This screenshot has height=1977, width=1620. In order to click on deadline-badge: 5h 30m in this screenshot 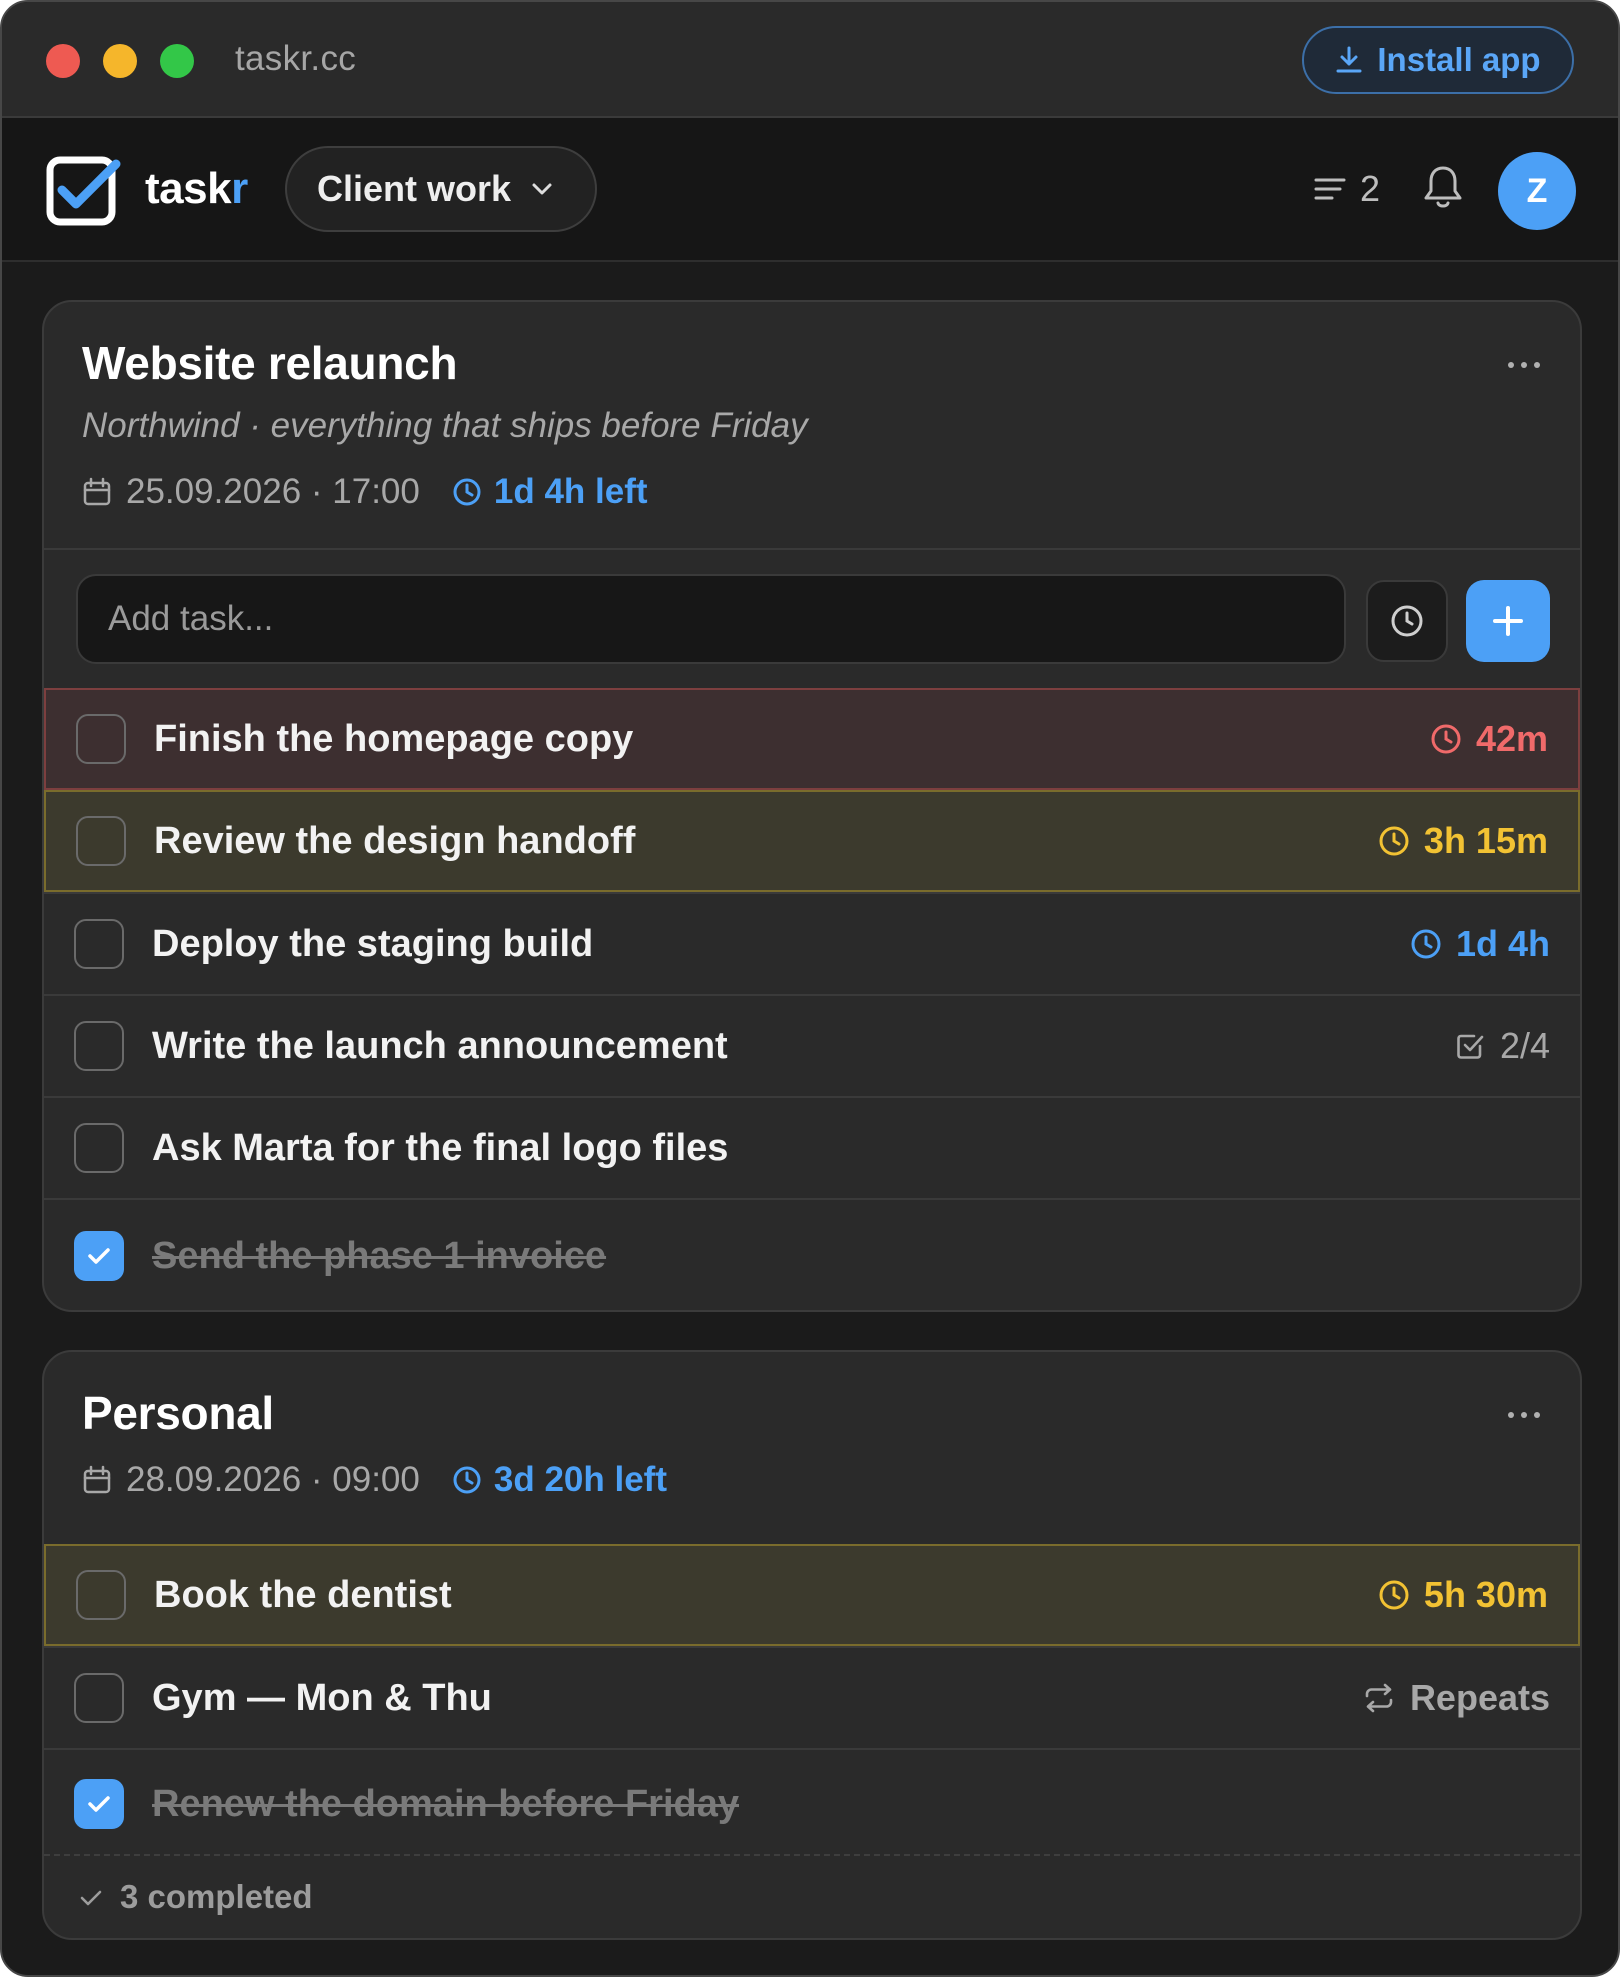, I will do `click(1463, 1595)`.